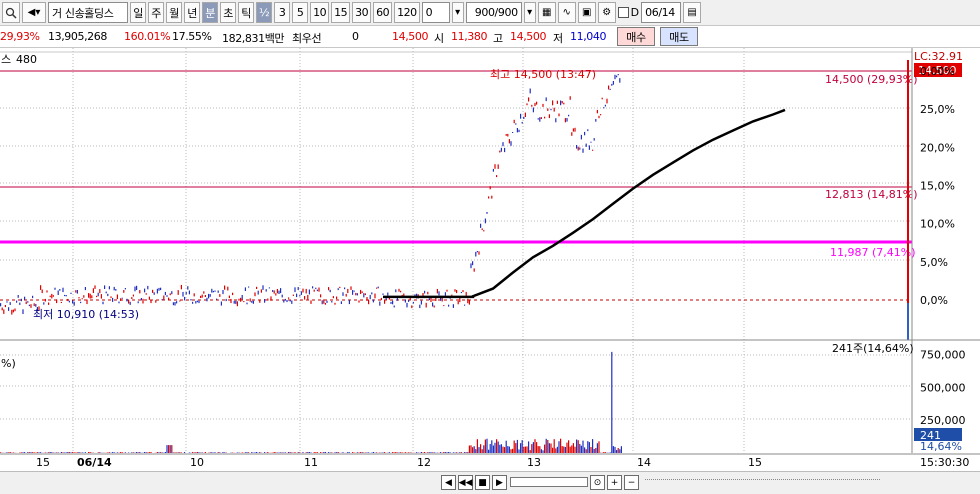 The width and height of the screenshot is (980, 494). I want to click on play-right-icon: ▶, so click(499, 482).